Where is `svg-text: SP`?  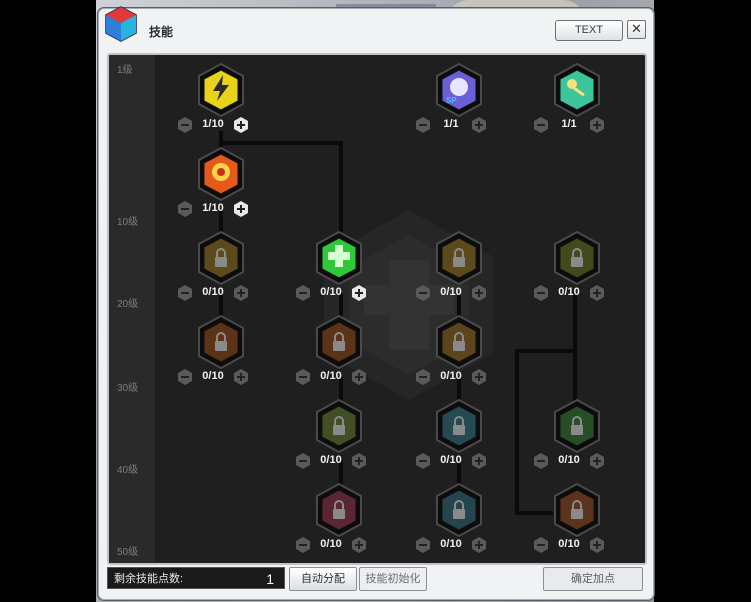 svg-text: SP is located at coordinates (451, 100).